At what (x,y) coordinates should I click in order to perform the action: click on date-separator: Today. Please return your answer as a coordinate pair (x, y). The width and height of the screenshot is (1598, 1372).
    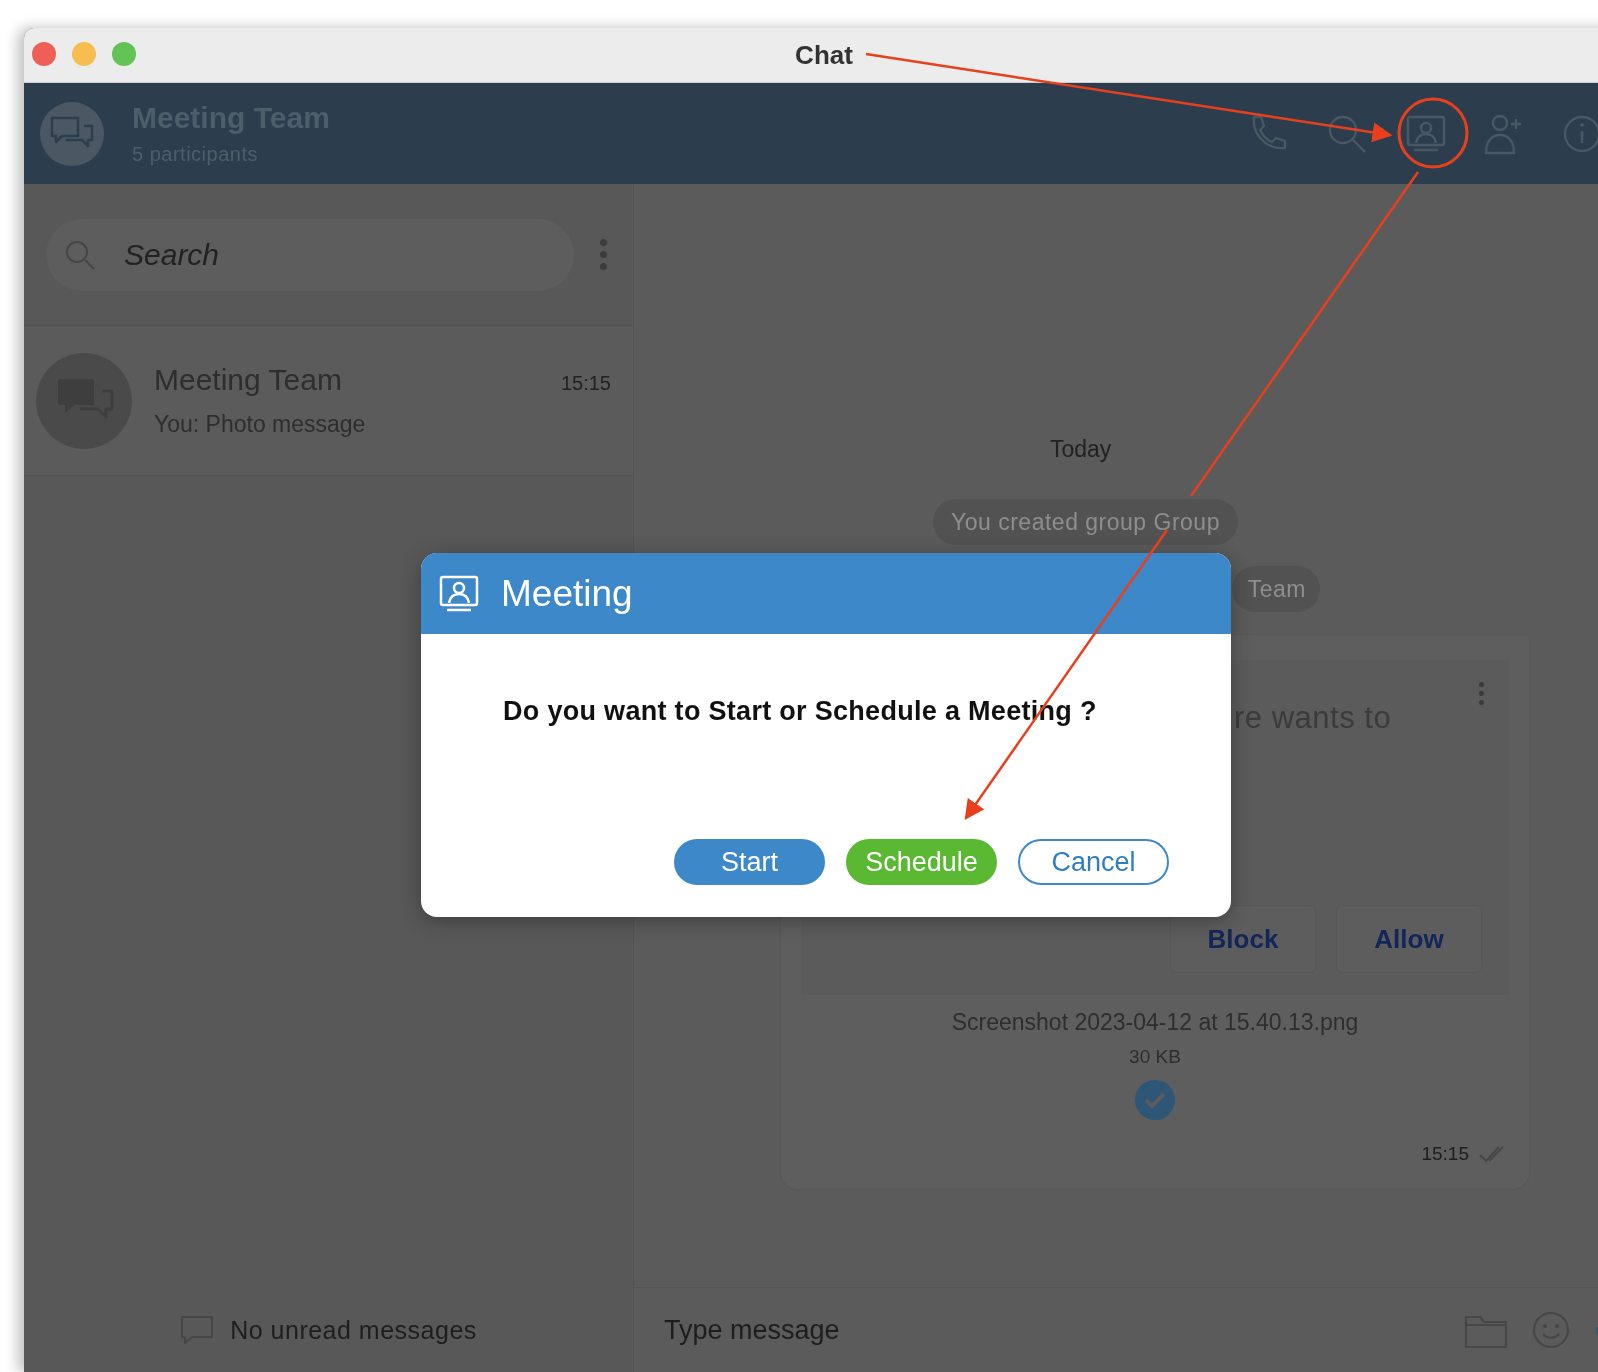
    Looking at the image, I should click on (1081, 449).